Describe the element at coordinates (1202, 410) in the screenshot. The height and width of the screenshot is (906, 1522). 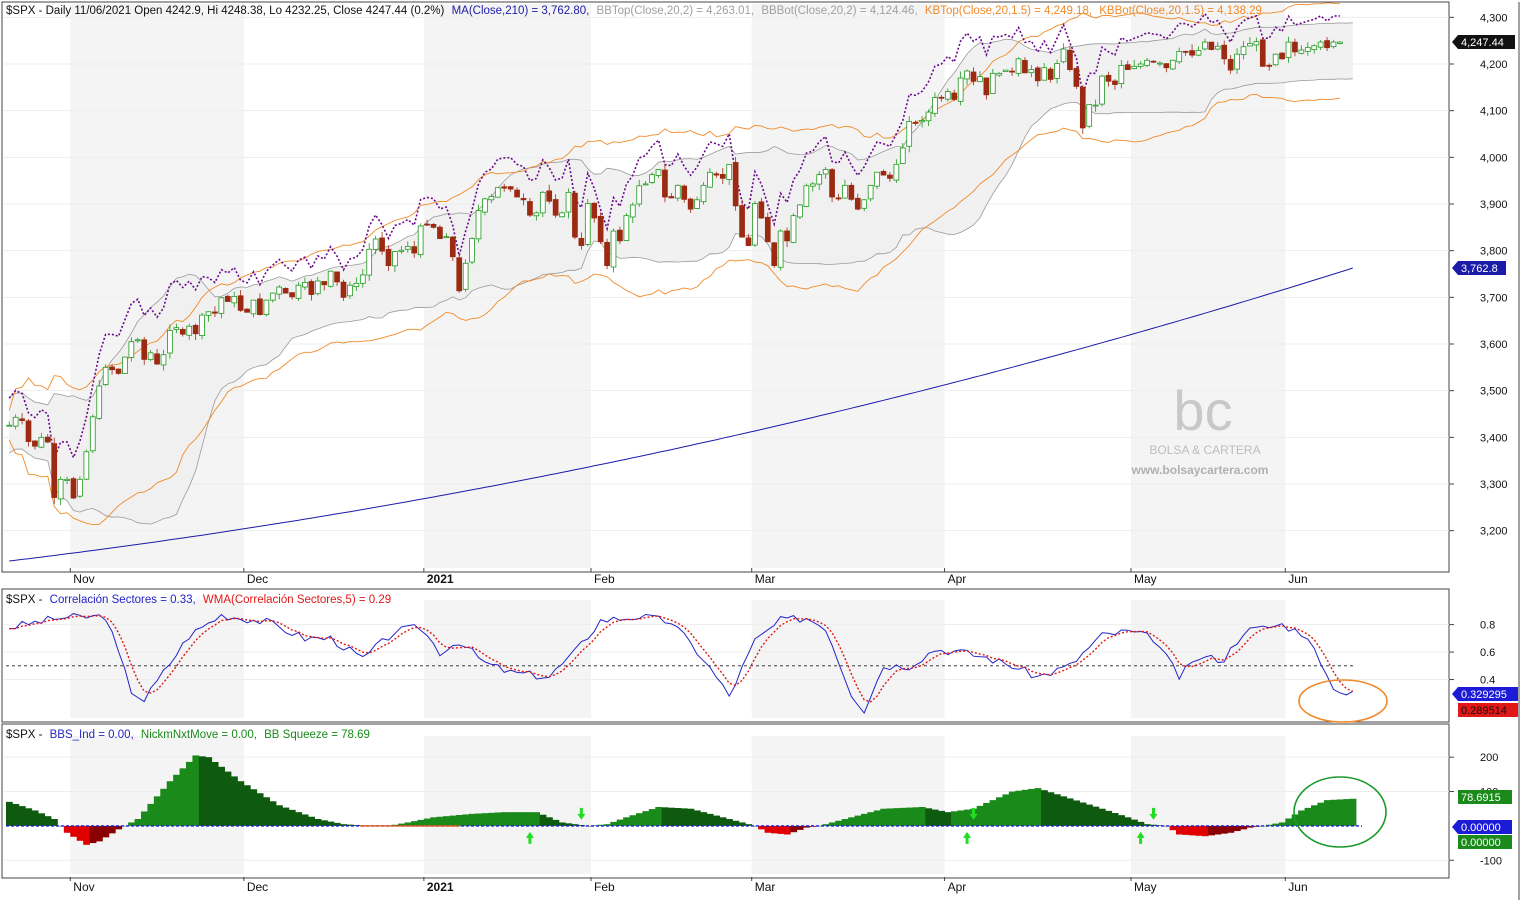
I see `watermark-logo: bc` at that location.